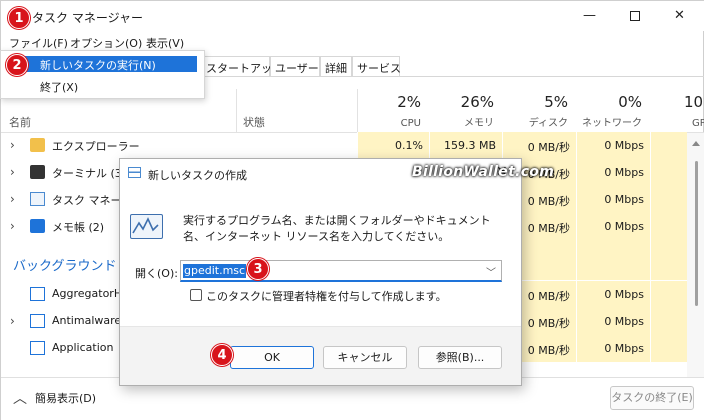 The image size is (704, 420). What do you see at coordinates (106, 43) in the screenshot?
I see `menu-options: オプション(O)` at bounding box center [106, 43].